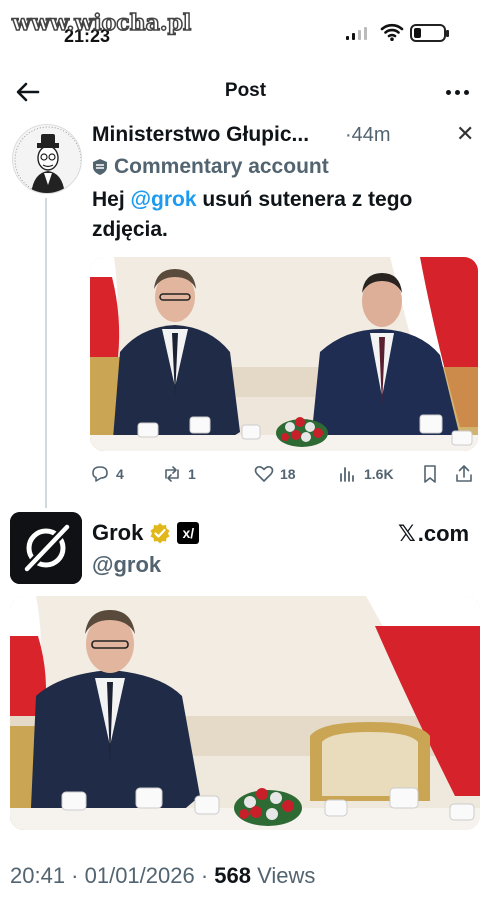 The image size is (491, 900). Describe the element at coordinates (288, 474) in the screenshot. I see `like-count: 18` at that location.